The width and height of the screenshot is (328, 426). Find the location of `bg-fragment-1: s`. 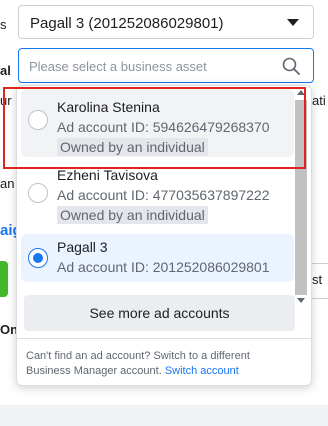

bg-fragment-1: s is located at coordinates (3, 24).